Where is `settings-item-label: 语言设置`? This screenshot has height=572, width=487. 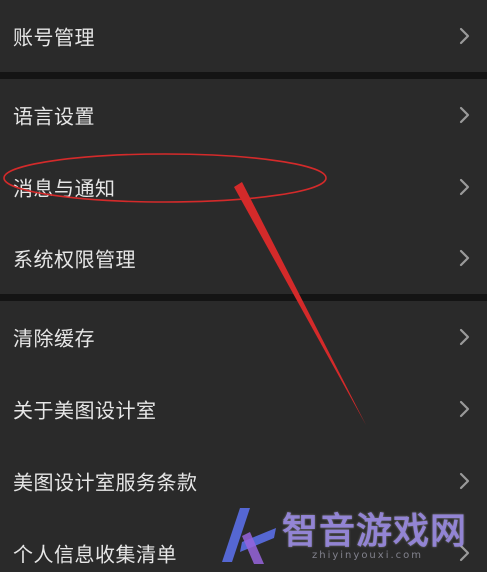
settings-item-label: 语言设置 is located at coordinates (54, 116).